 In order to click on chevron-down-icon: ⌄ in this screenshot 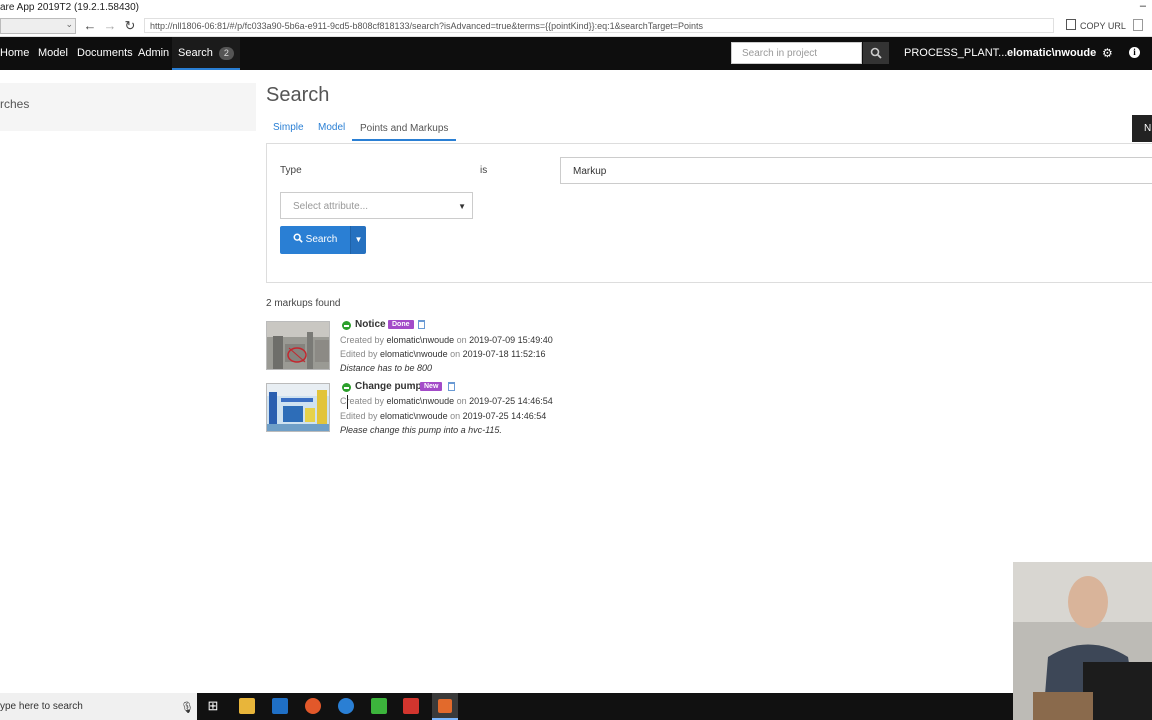, I will do `click(69, 24)`.